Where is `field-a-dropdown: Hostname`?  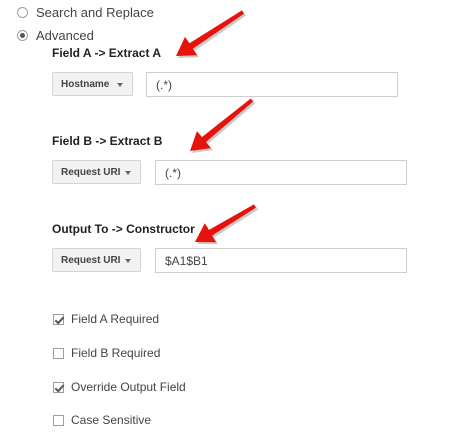 field-a-dropdown: Hostname is located at coordinates (92, 84).